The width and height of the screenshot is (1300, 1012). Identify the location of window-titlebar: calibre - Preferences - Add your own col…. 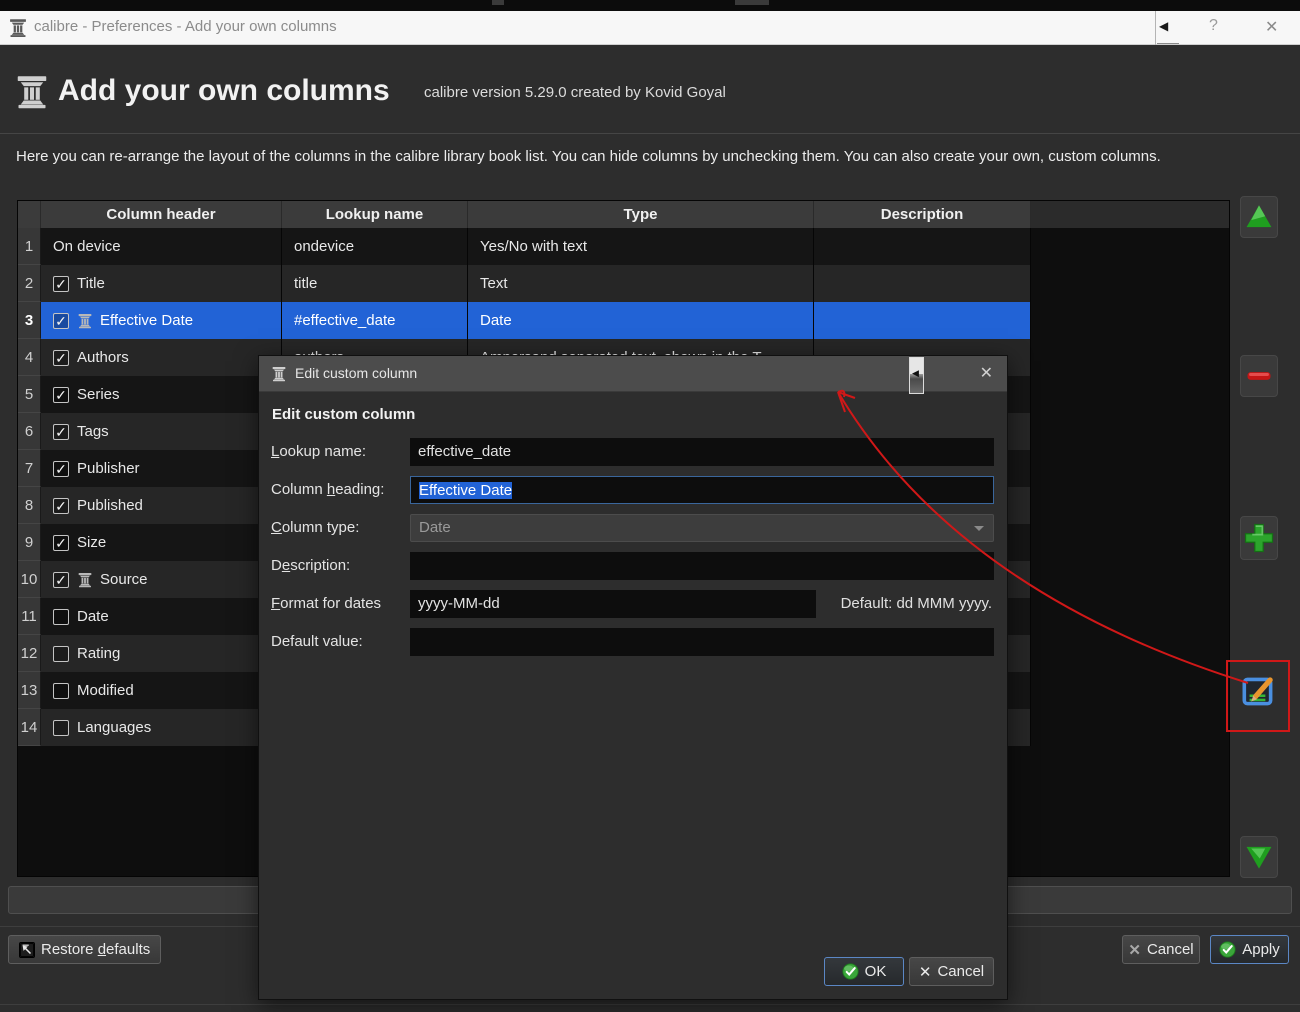
(650, 28).